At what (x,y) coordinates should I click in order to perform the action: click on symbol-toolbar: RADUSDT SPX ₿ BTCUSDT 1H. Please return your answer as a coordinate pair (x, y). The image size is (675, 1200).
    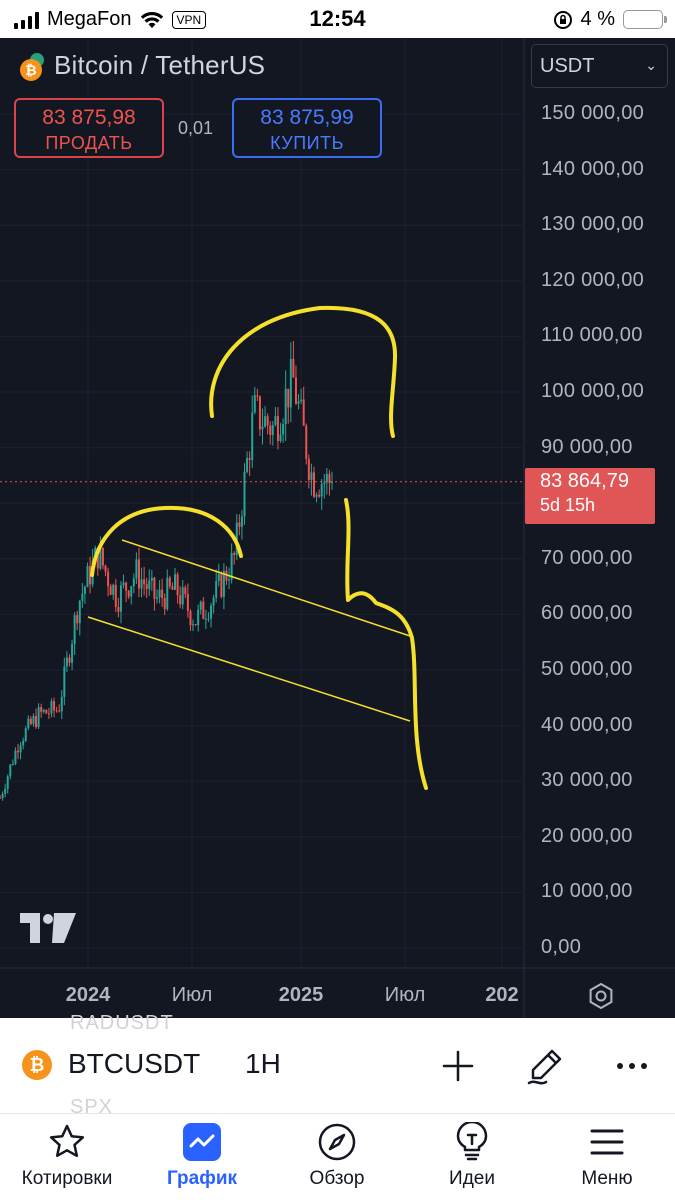
    Looking at the image, I should click on (337, 1065).